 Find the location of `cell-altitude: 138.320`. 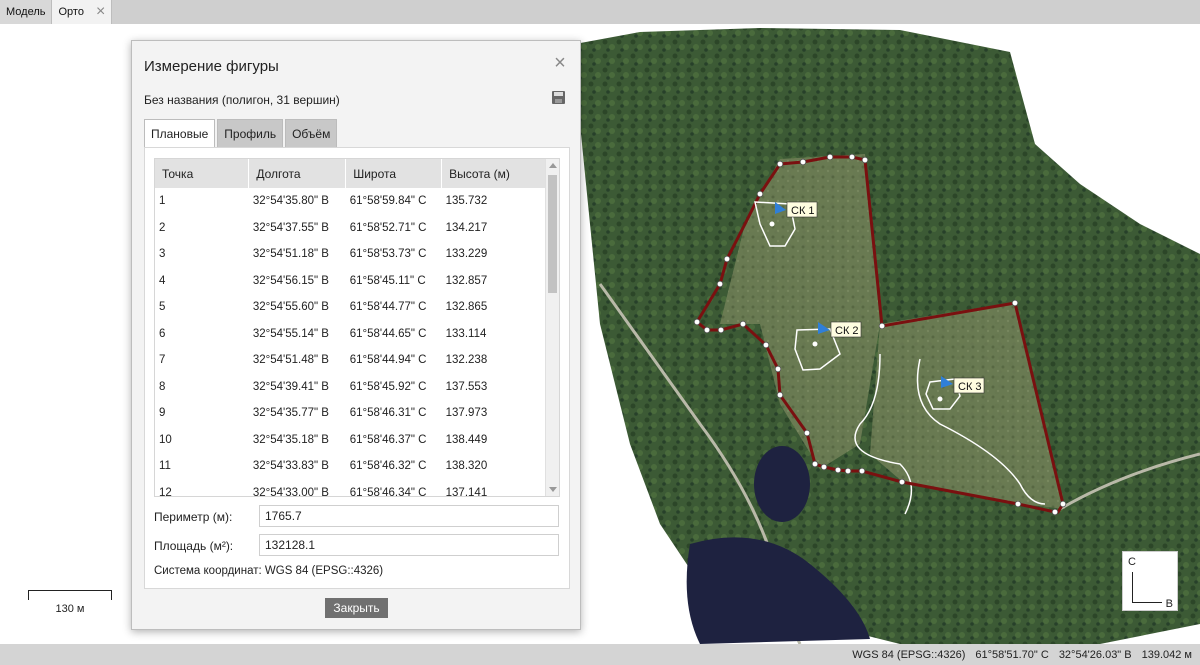

cell-altitude: 138.320 is located at coordinates (466, 466).